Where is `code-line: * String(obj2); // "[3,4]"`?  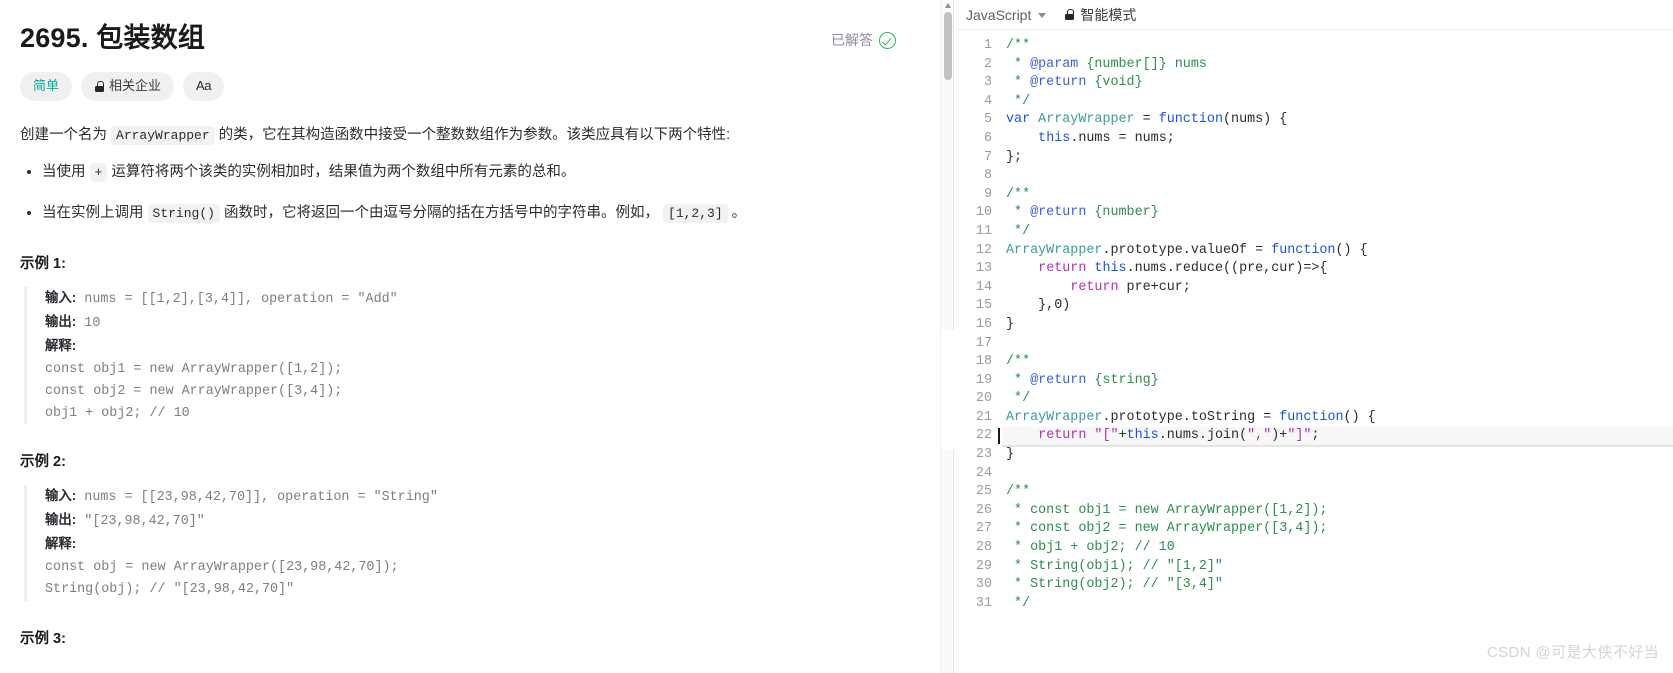 code-line: * String(obj2); // "[3,4]" is located at coordinates (1339, 585).